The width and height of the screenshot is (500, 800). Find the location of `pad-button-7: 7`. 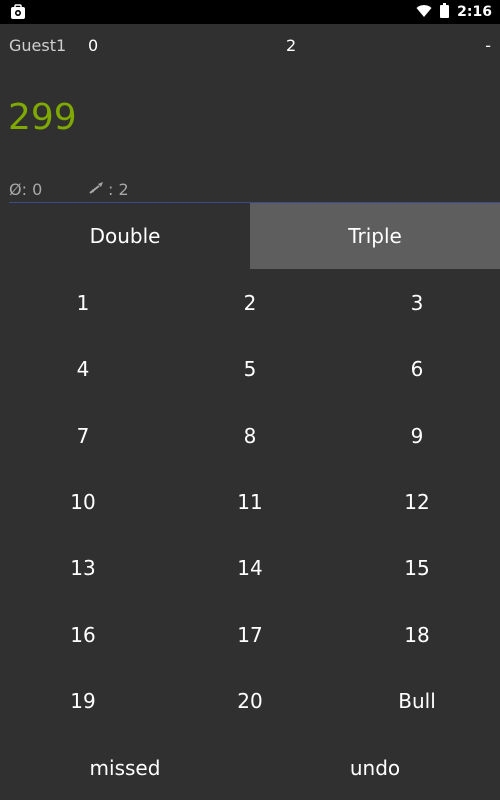

pad-button-7: 7 is located at coordinates (83, 436).